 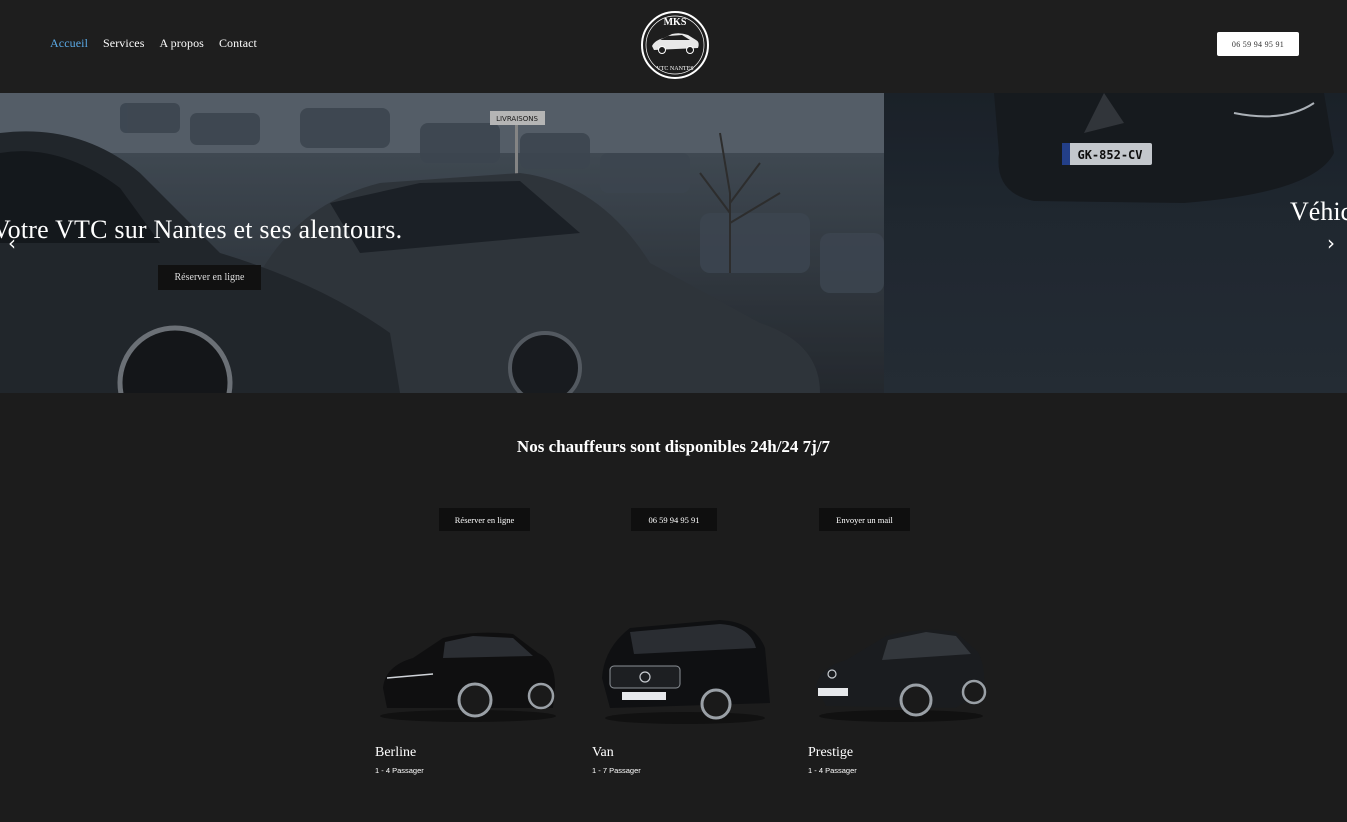 I want to click on van-car-image, so click(x=686, y=672).